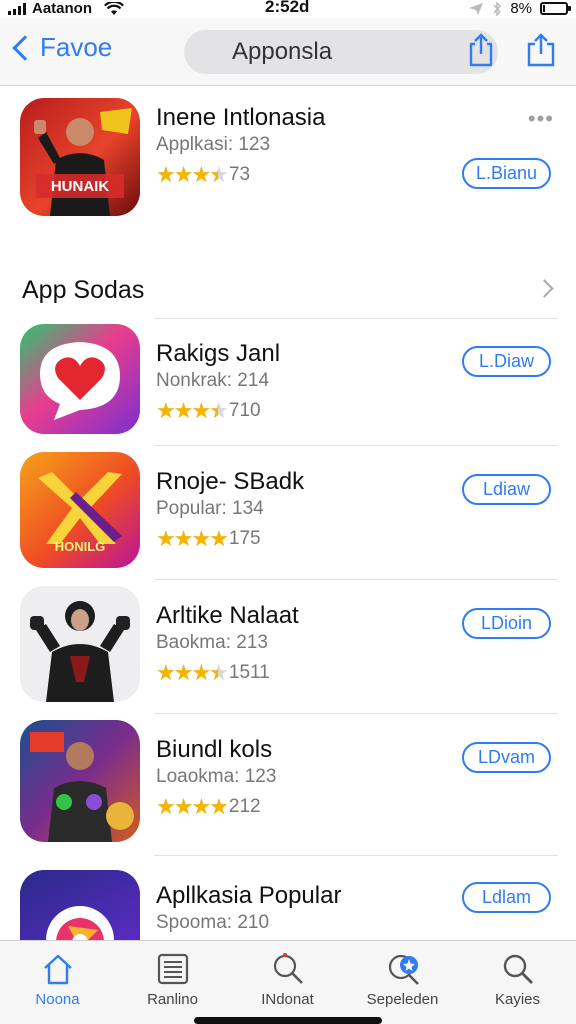 Image resolution: width=576 pixels, height=1024 pixels. What do you see at coordinates (497, 8) in the screenshot?
I see `bluetooth-icon` at bounding box center [497, 8].